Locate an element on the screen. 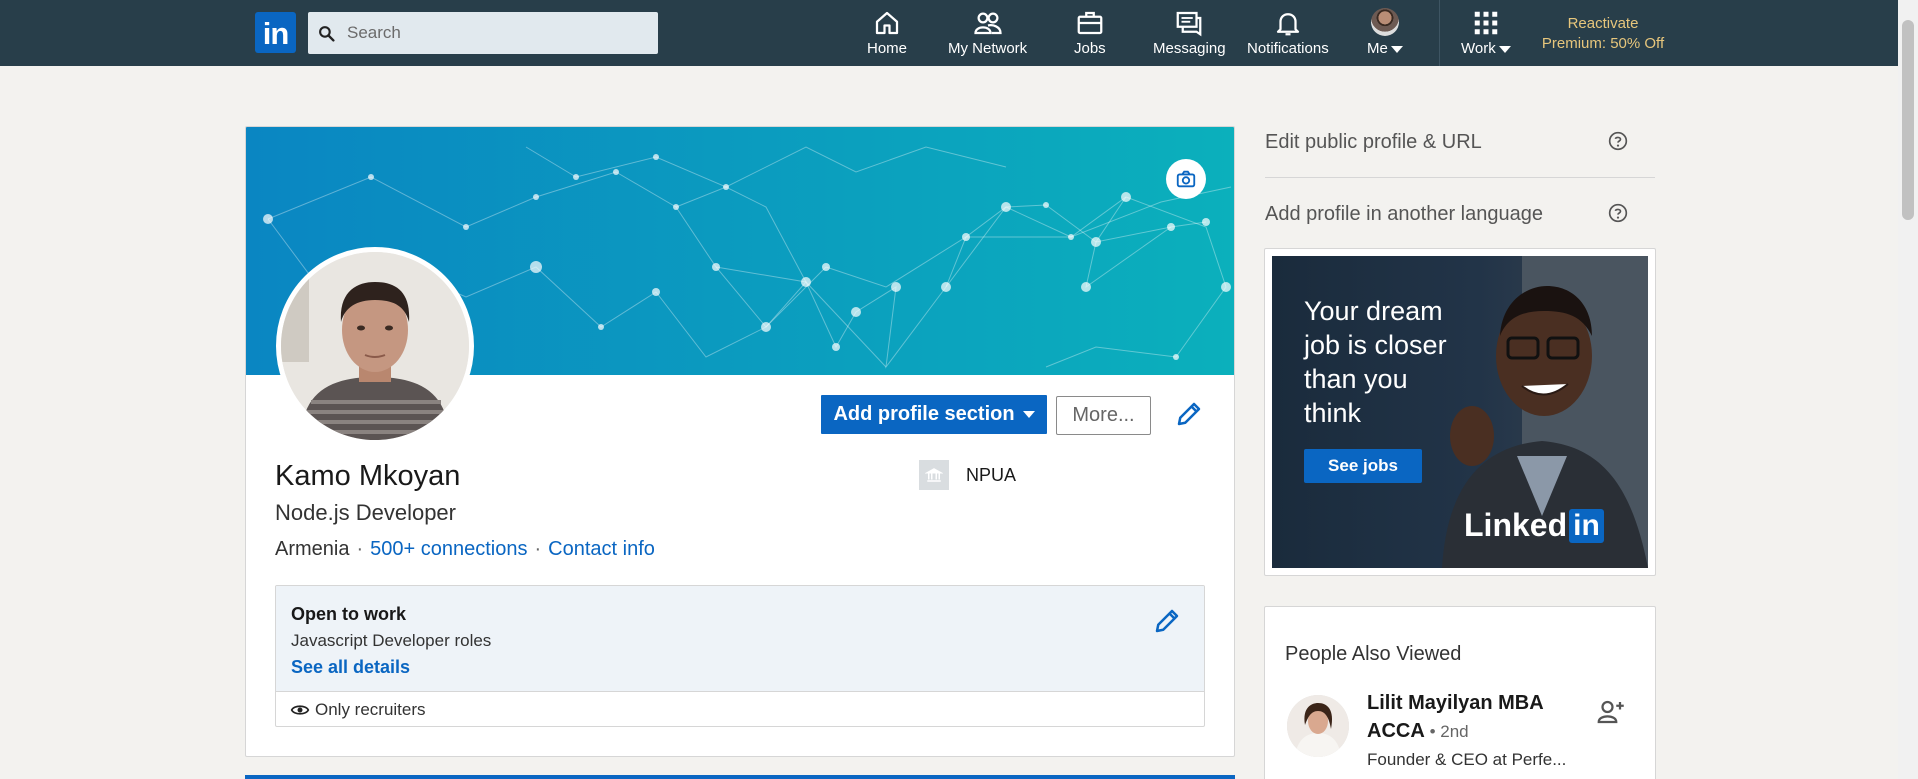 The width and height of the screenshot is (1918, 779). education-name: NPUA is located at coordinates (991, 474).